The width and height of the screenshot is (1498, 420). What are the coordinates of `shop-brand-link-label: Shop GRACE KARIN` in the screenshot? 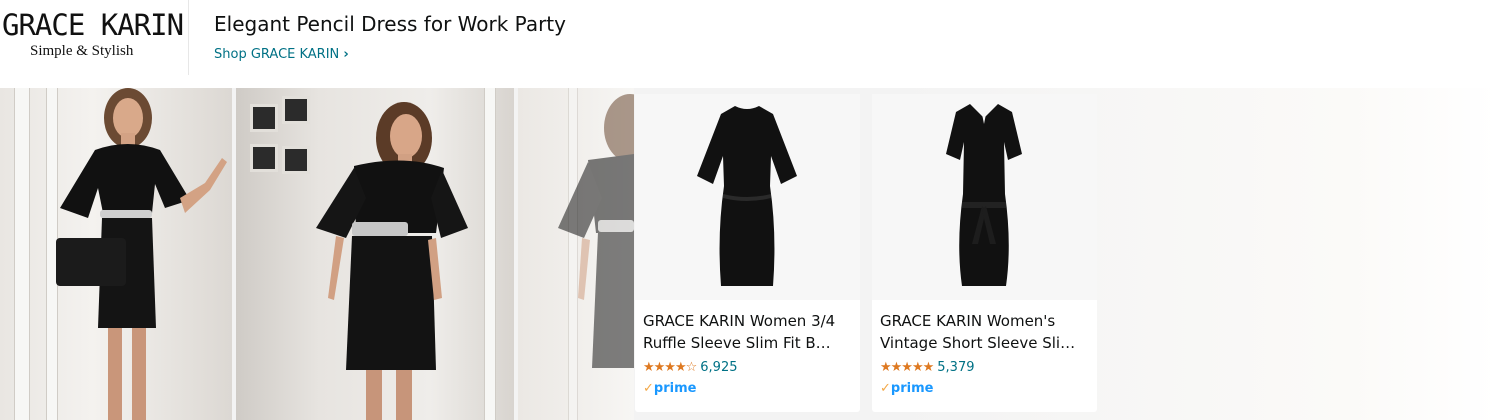 It's located at (277, 54).